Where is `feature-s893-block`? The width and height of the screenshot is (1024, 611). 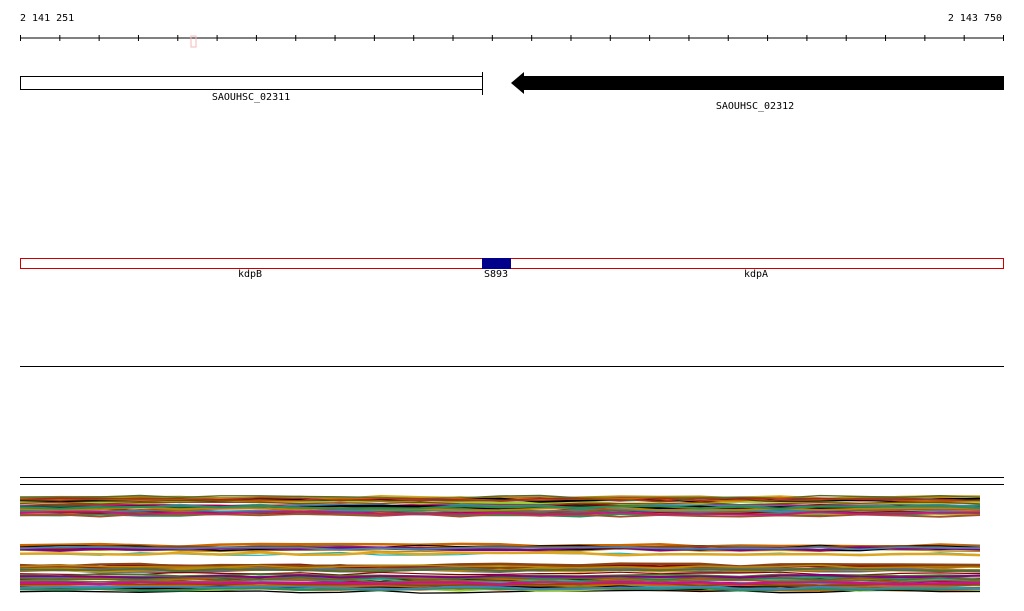 feature-s893-block is located at coordinates (496, 263).